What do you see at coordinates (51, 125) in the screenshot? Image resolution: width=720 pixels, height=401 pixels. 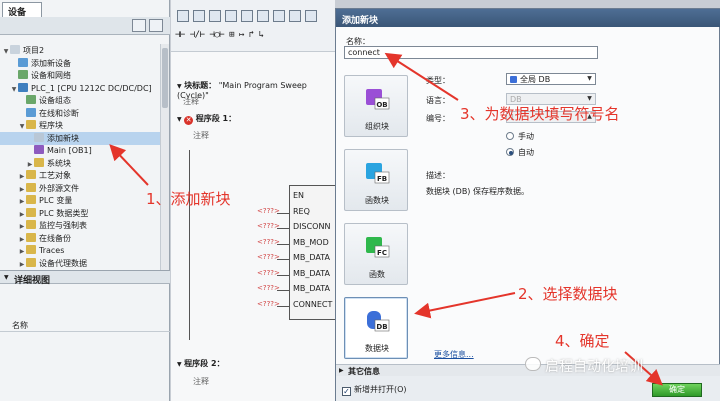 I see `tree-item-label: 程序块` at bounding box center [51, 125].